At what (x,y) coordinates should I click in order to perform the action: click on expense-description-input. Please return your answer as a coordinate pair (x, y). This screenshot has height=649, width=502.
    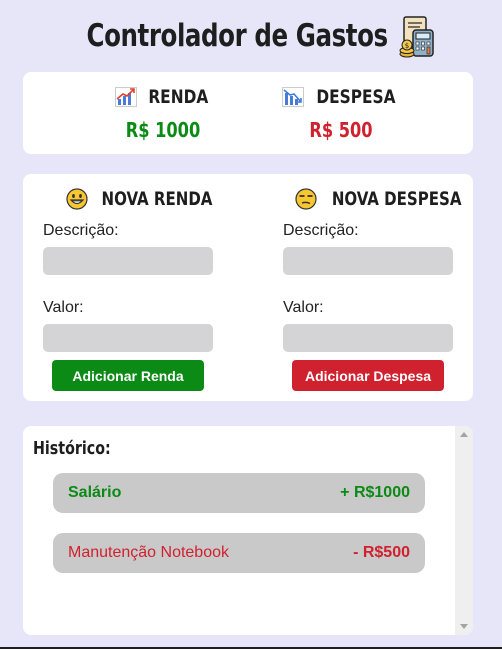
    Looking at the image, I should click on (368, 261).